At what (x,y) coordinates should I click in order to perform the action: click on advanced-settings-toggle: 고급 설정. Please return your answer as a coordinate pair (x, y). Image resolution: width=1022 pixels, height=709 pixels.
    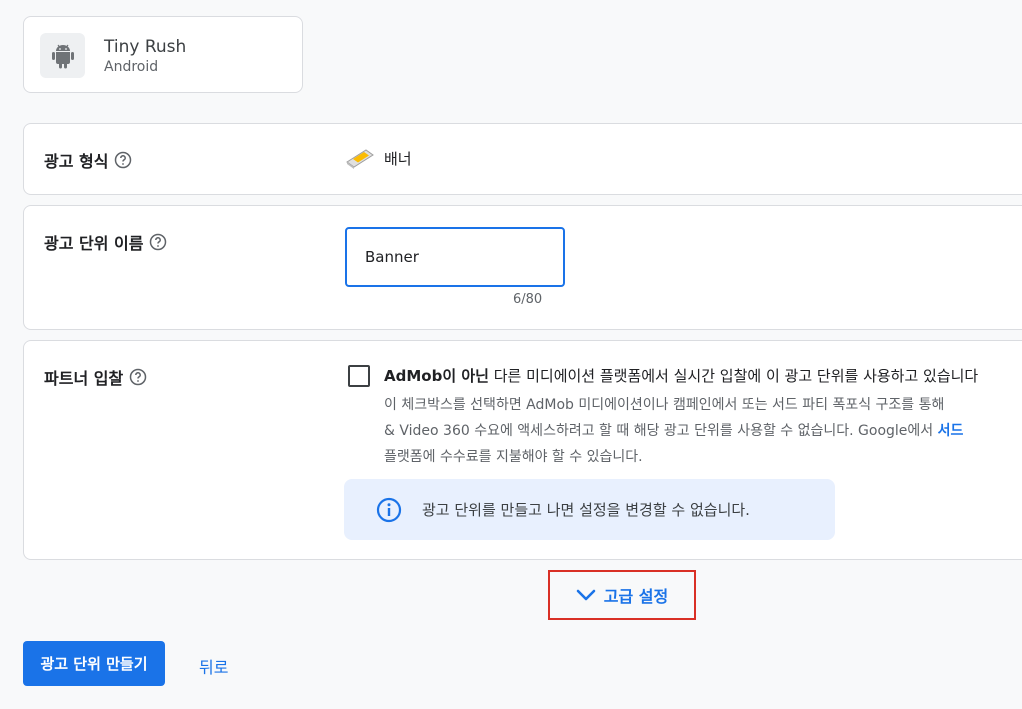
    Looking at the image, I should click on (622, 595).